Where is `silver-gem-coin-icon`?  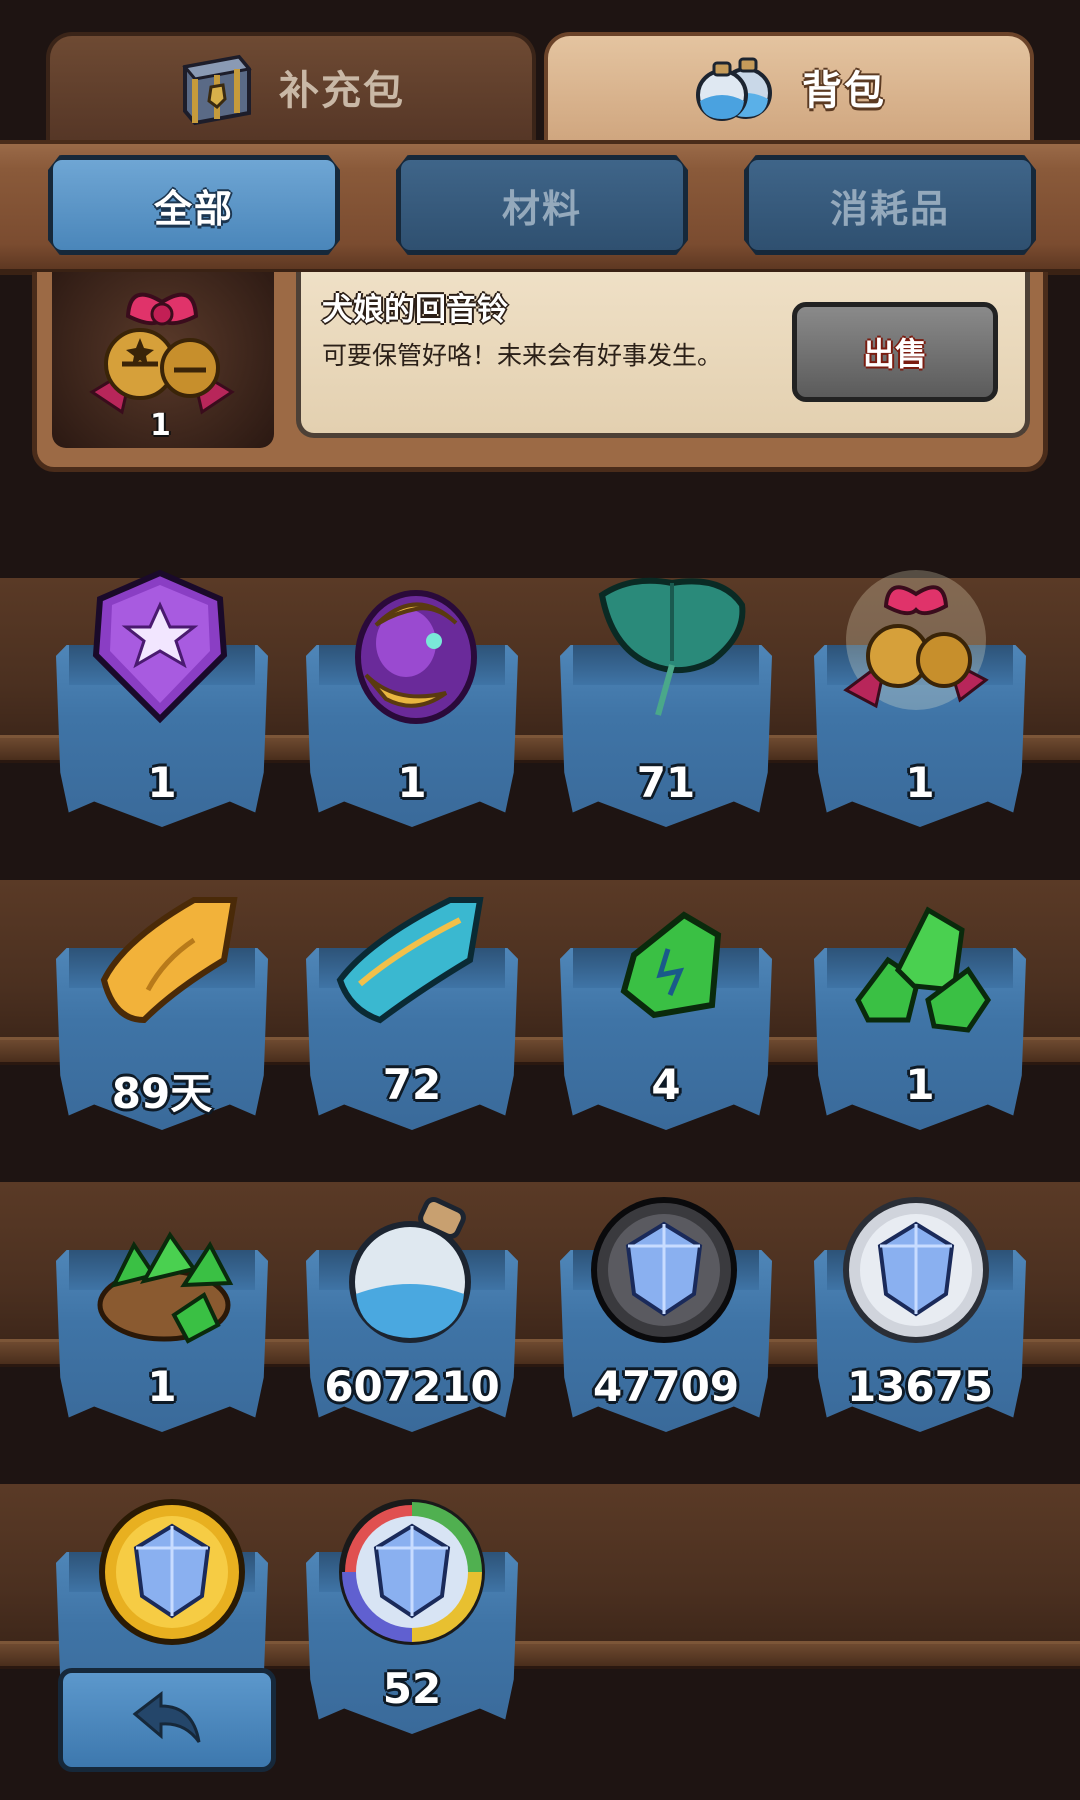
silver-gem-coin-icon is located at coordinates (916, 1270).